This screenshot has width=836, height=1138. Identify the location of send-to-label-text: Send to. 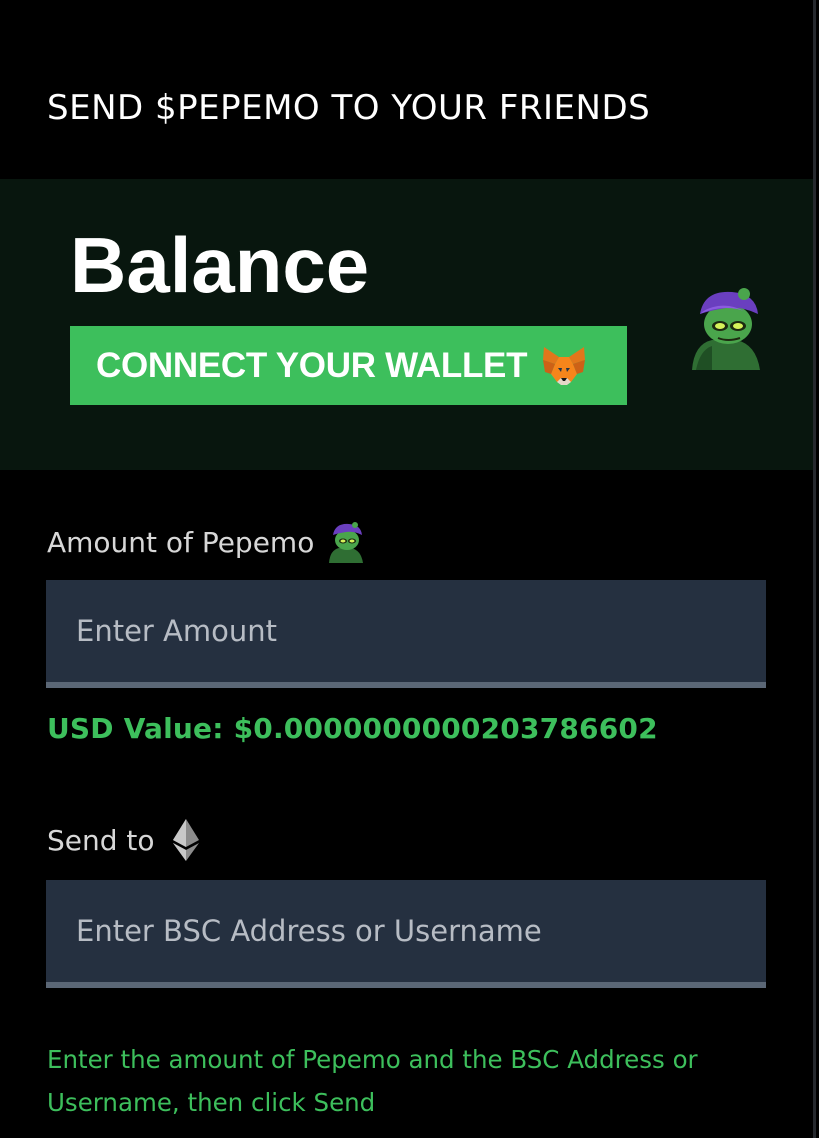
(101, 840).